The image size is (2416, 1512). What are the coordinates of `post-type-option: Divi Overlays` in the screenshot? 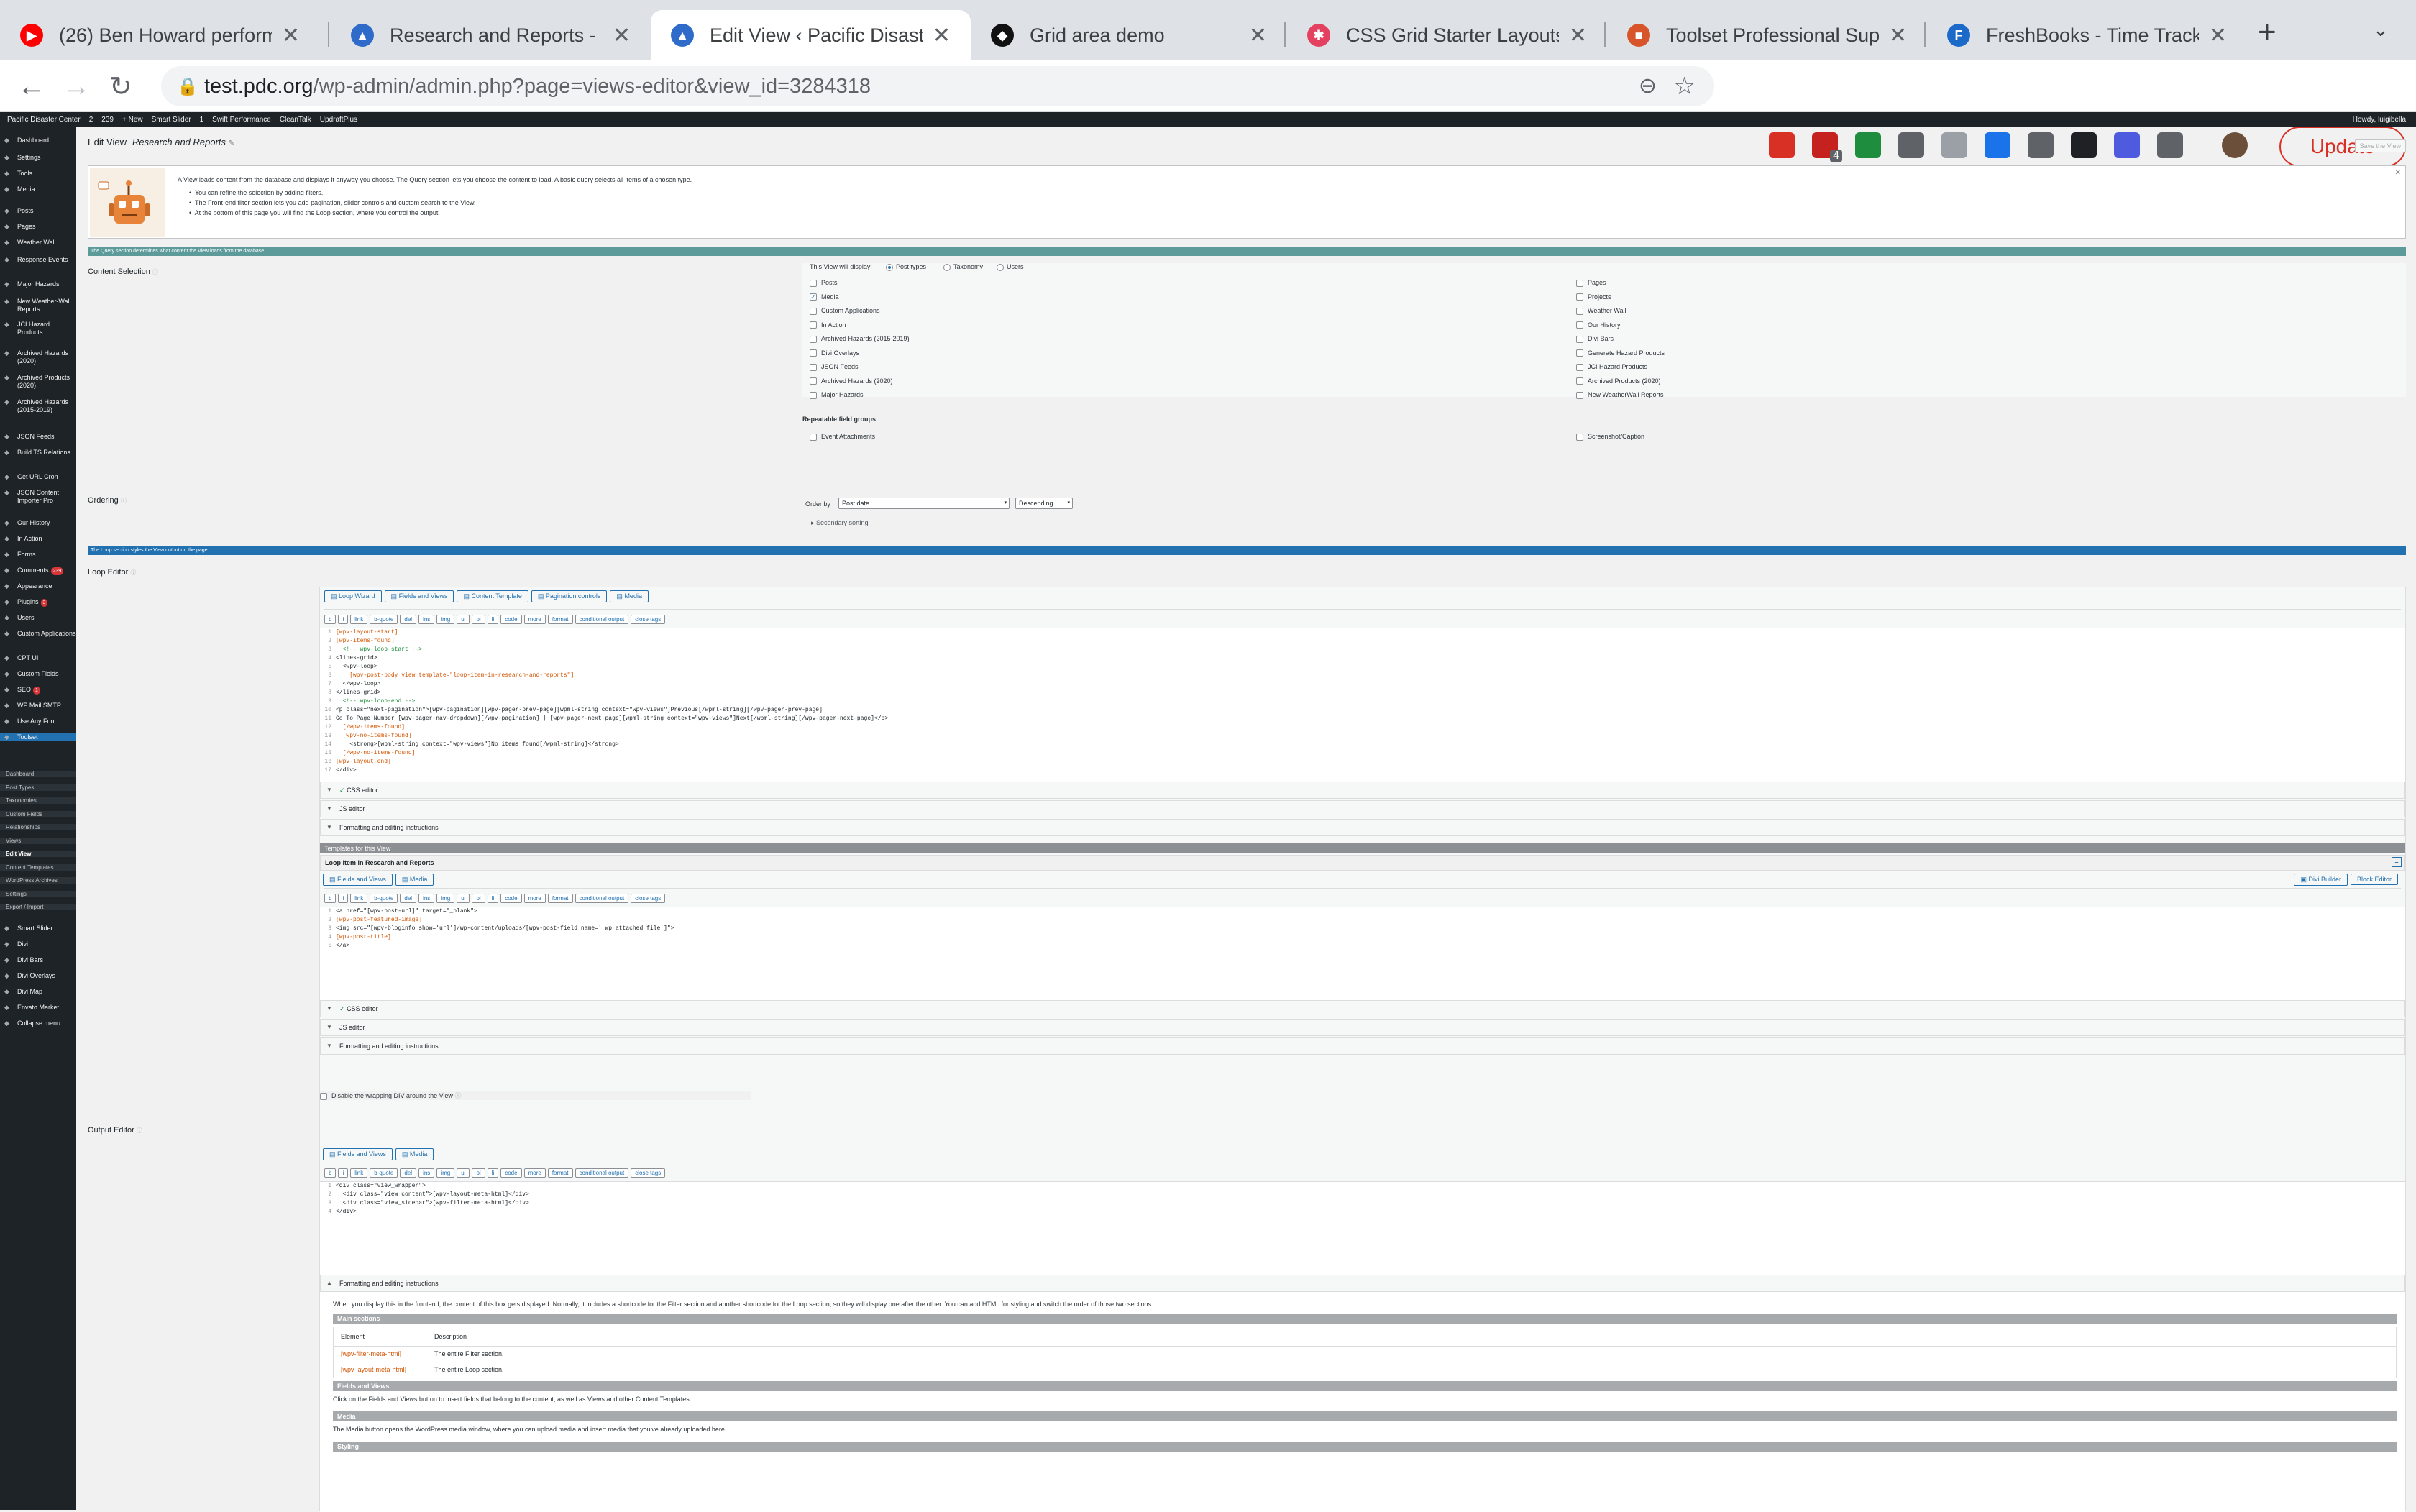 It's located at (834, 353).